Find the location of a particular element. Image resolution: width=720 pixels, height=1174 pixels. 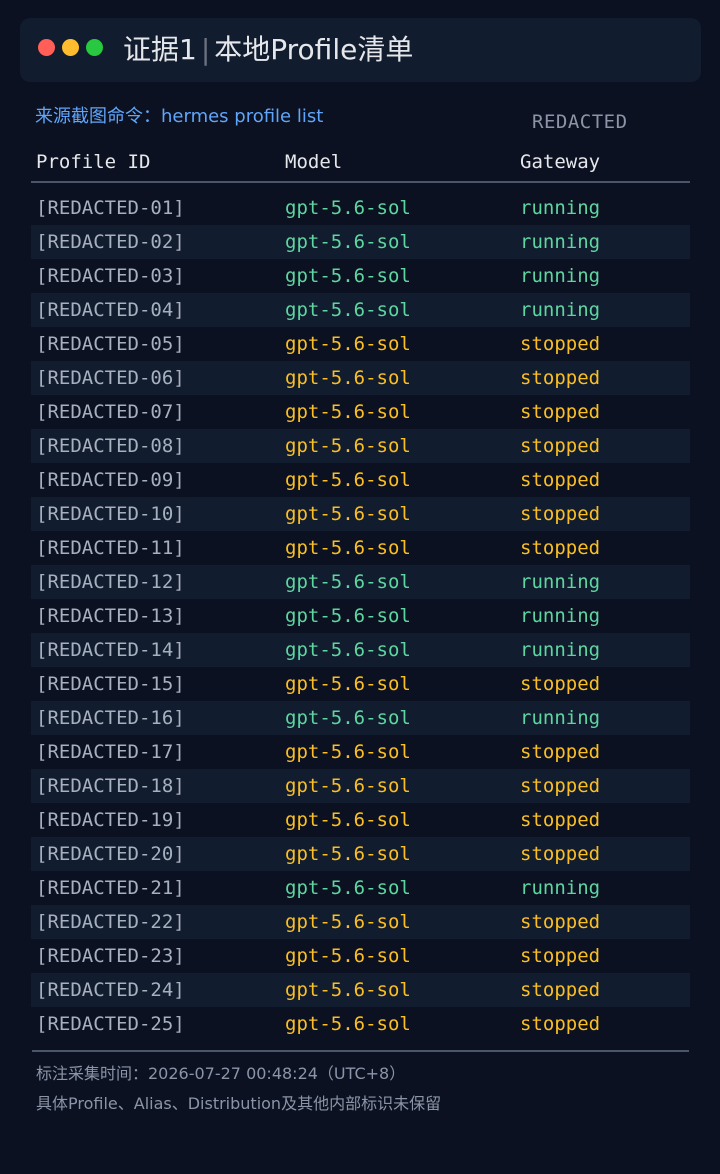

table-row: [REDACTED-24] gpt-5.6-sol stopped is located at coordinates (360, 990).